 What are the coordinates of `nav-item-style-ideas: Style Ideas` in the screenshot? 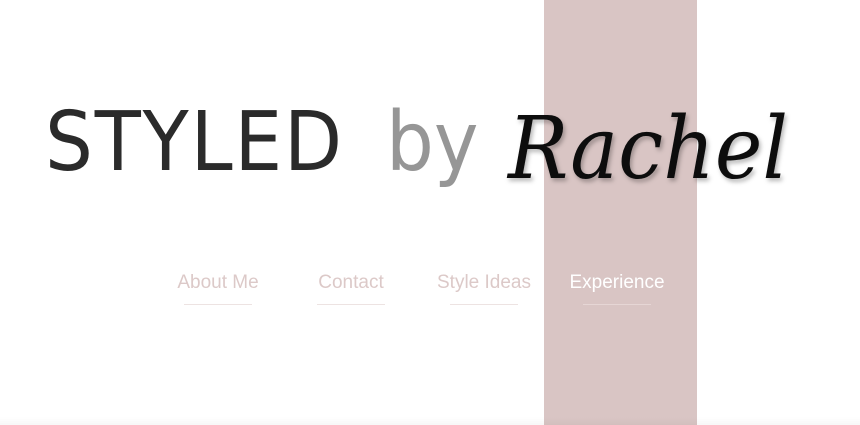 It's located at (484, 291).